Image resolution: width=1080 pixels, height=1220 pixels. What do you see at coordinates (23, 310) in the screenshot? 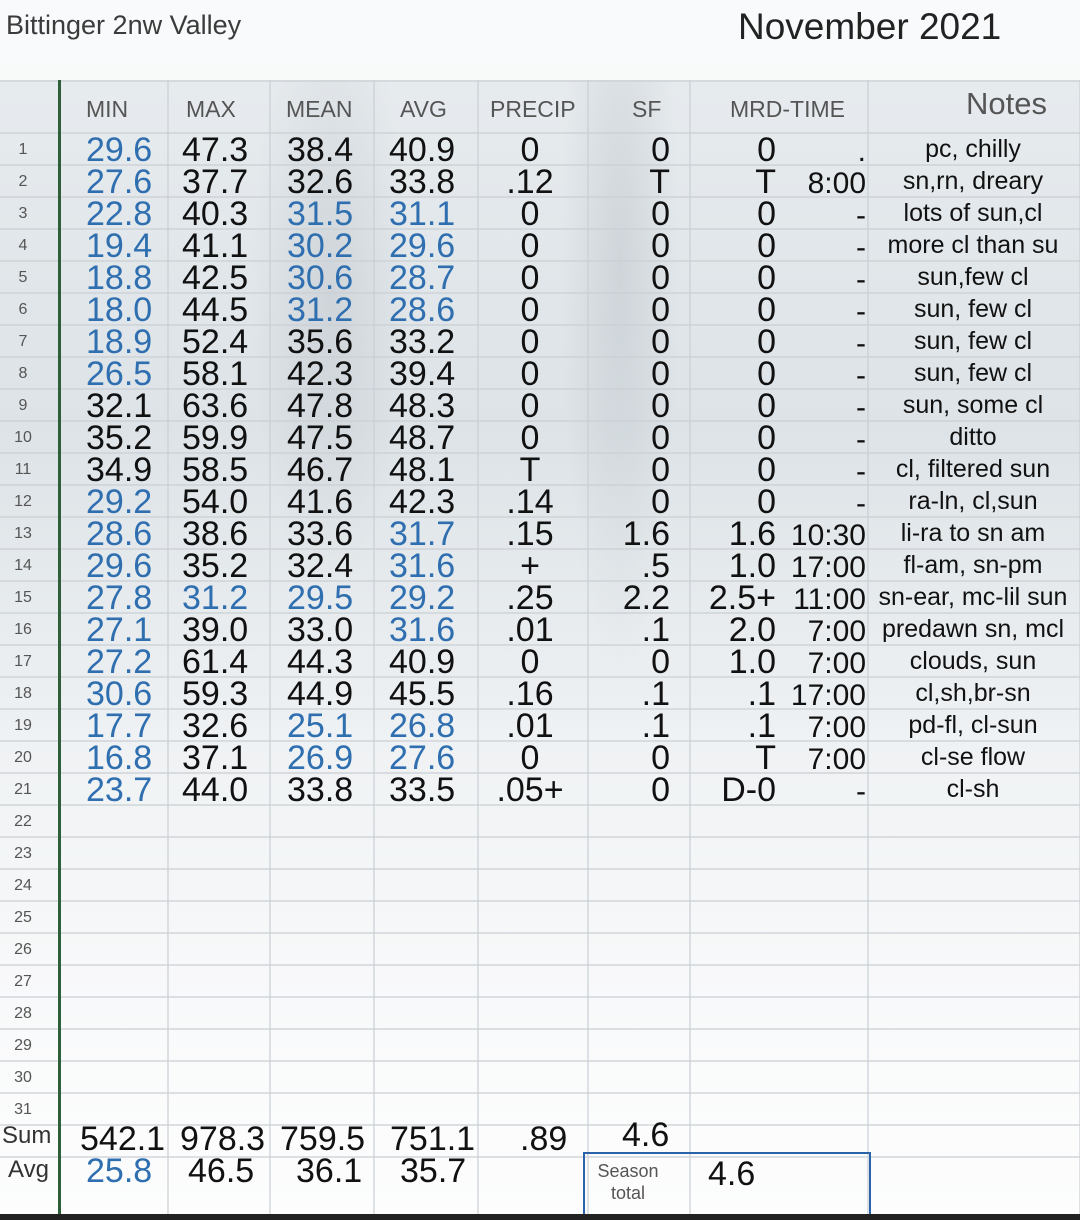
I see `row-number: 6` at bounding box center [23, 310].